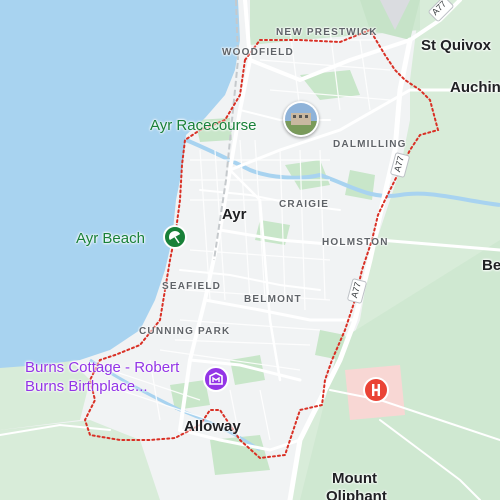  Describe the element at coordinates (301, 119) in the screenshot. I see `photo-thumbnail-icon` at that location.